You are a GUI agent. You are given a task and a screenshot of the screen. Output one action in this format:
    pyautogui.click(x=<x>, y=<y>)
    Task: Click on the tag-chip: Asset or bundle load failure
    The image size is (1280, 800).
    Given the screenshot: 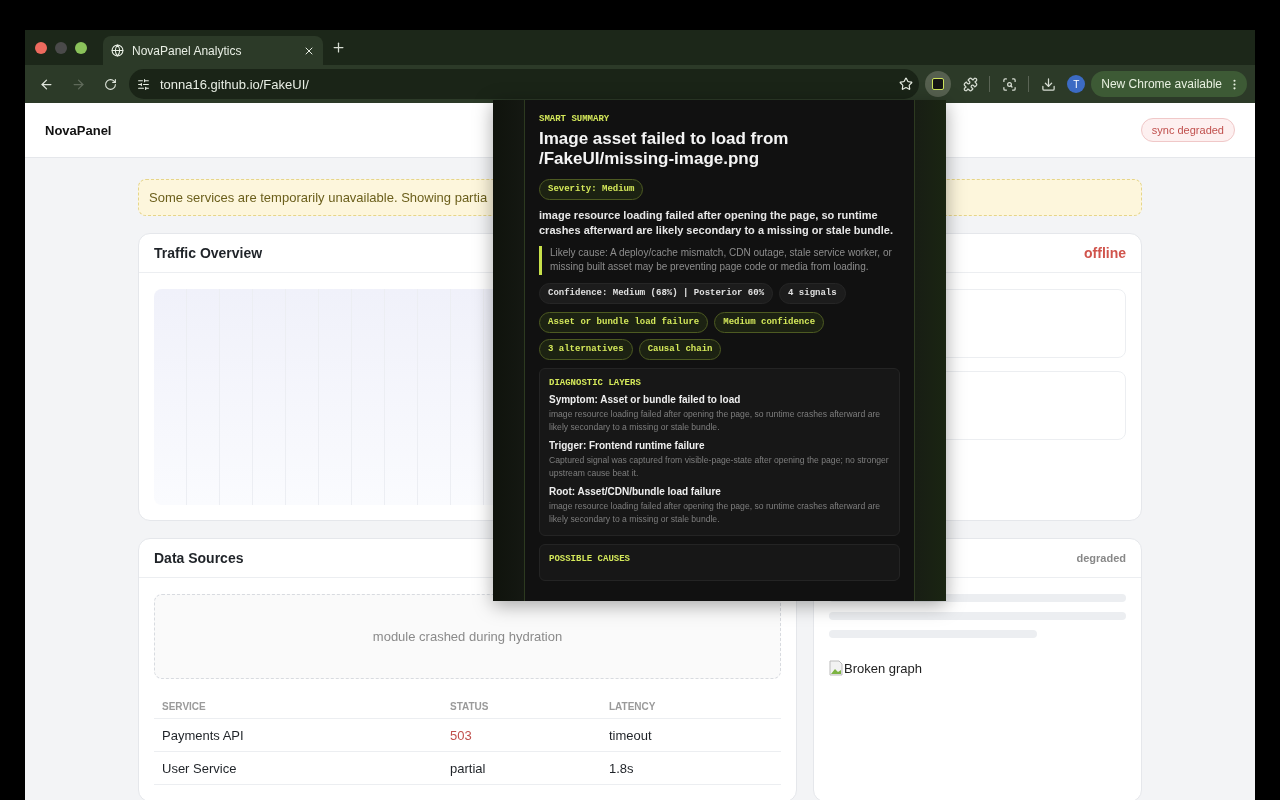 What is the action you would take?
    pyautogui.click(x=624, y=322)
    